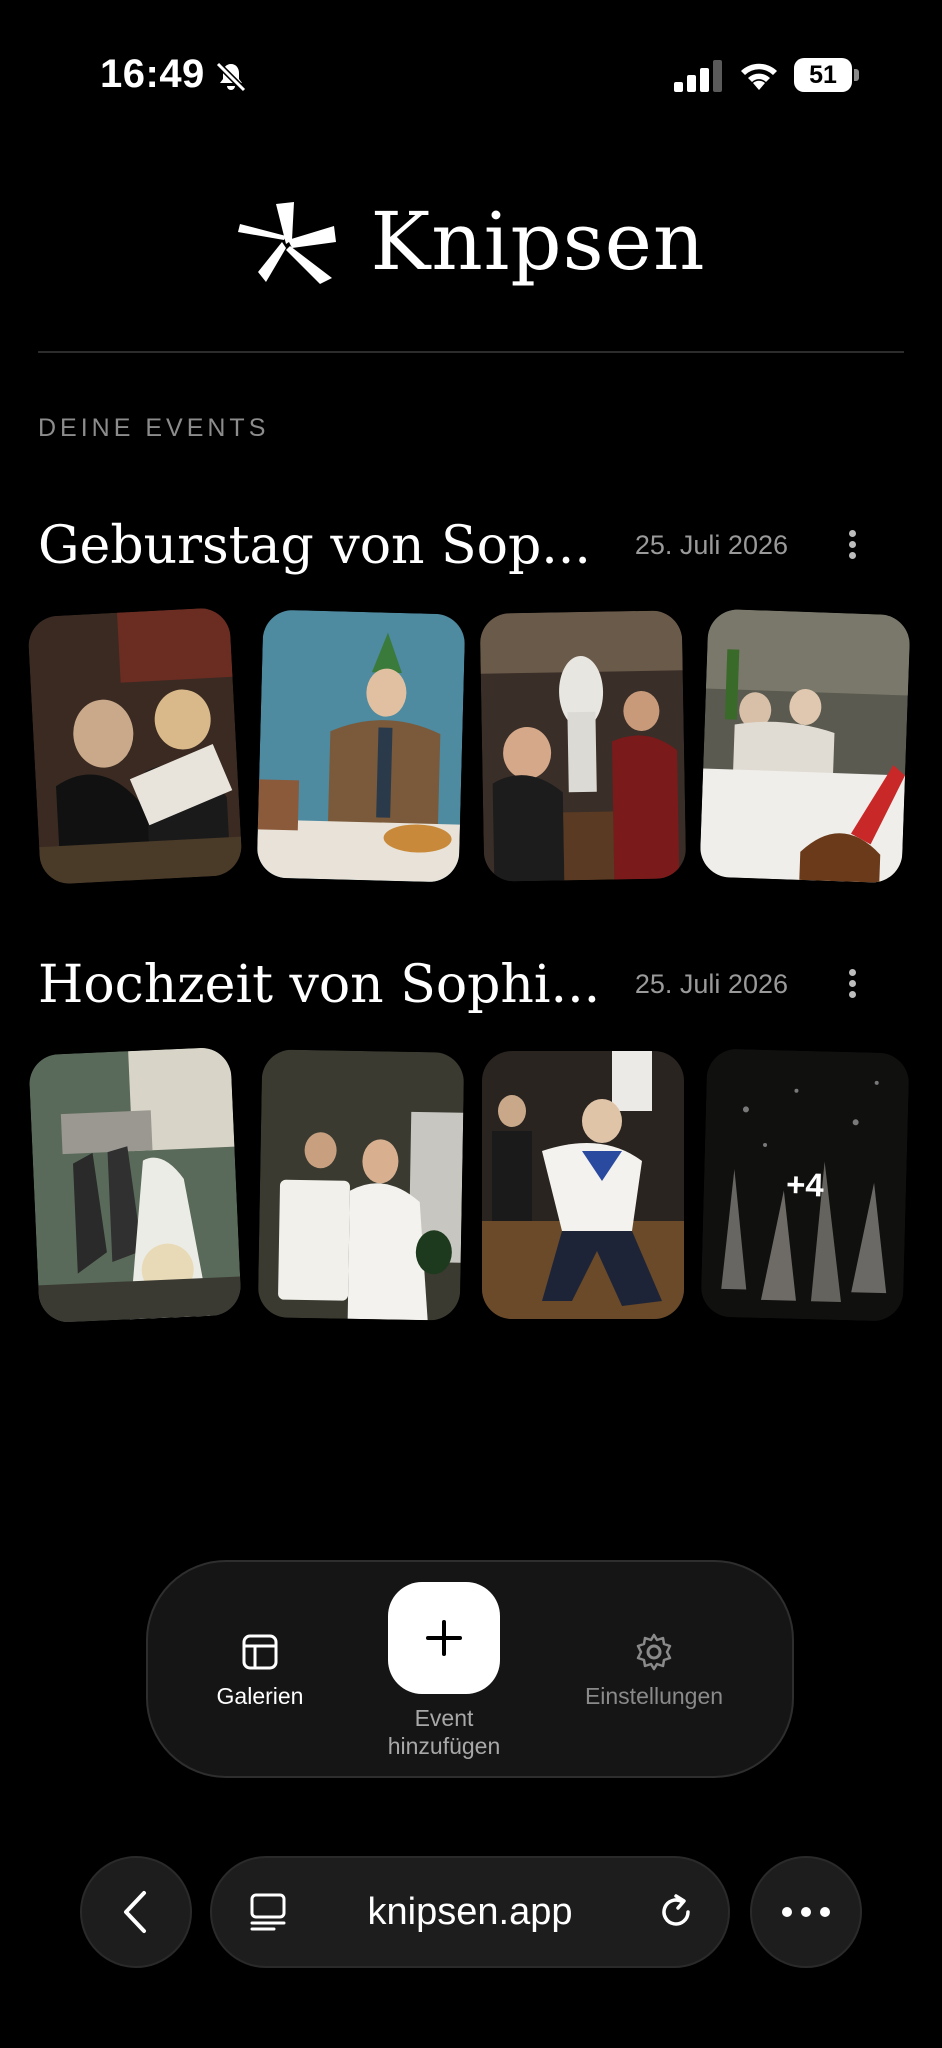 The width and height of the screenshot is (942, 2048). I want to click on header-divider, so click(471, 352).